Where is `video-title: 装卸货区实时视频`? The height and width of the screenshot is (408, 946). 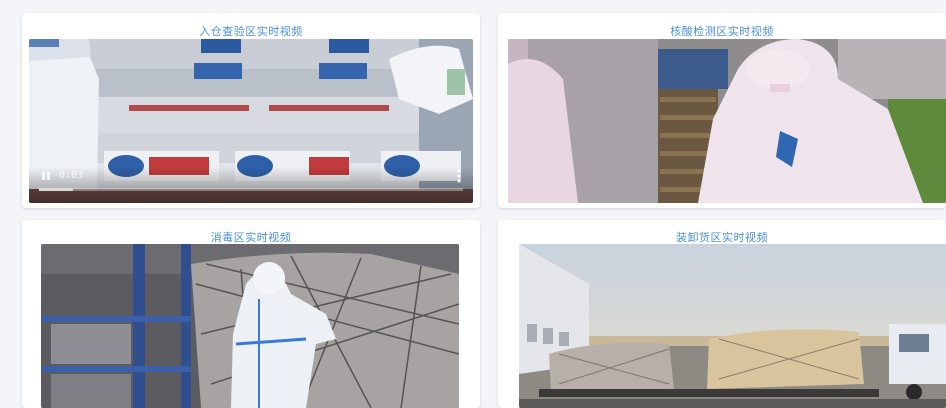
video-title: 装卸货区实时视频 is located at coordinates (722, 237).